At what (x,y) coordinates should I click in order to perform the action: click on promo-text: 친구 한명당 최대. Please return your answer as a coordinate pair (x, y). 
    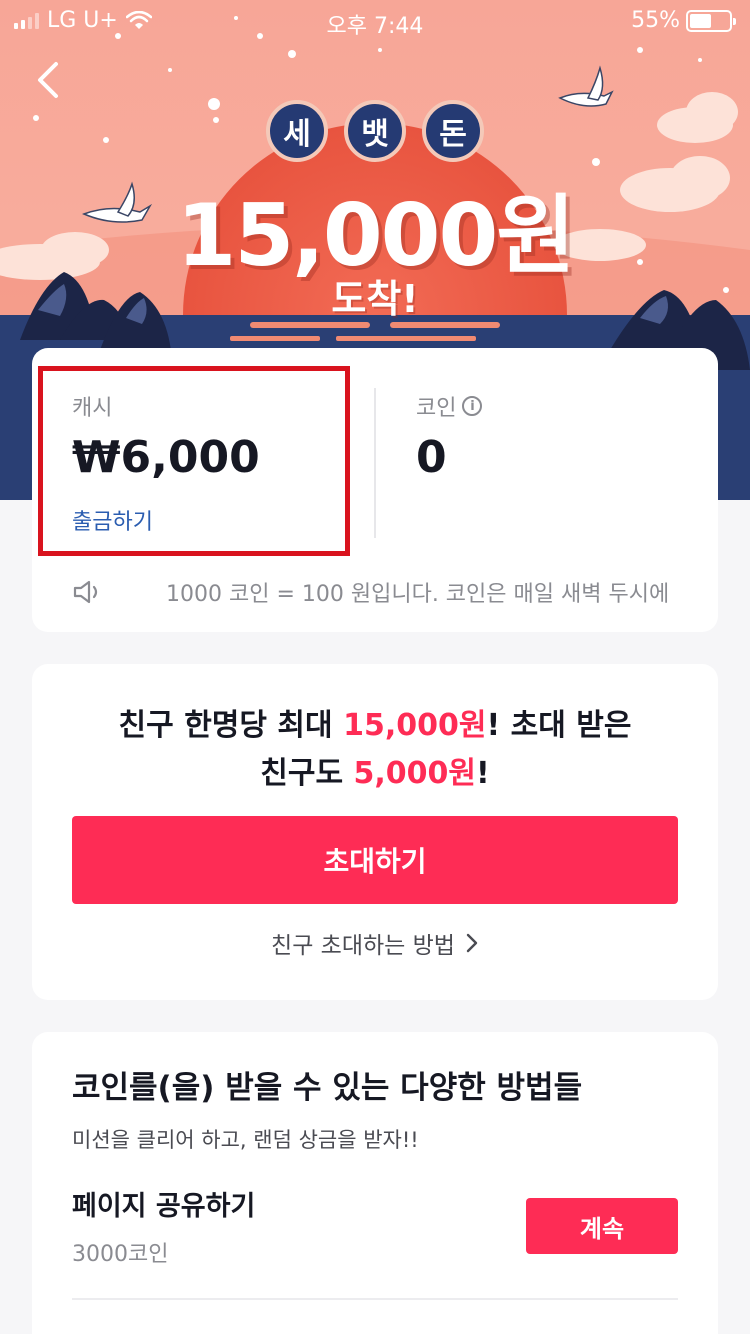
    Looking at the image, I should click on (231, 725).